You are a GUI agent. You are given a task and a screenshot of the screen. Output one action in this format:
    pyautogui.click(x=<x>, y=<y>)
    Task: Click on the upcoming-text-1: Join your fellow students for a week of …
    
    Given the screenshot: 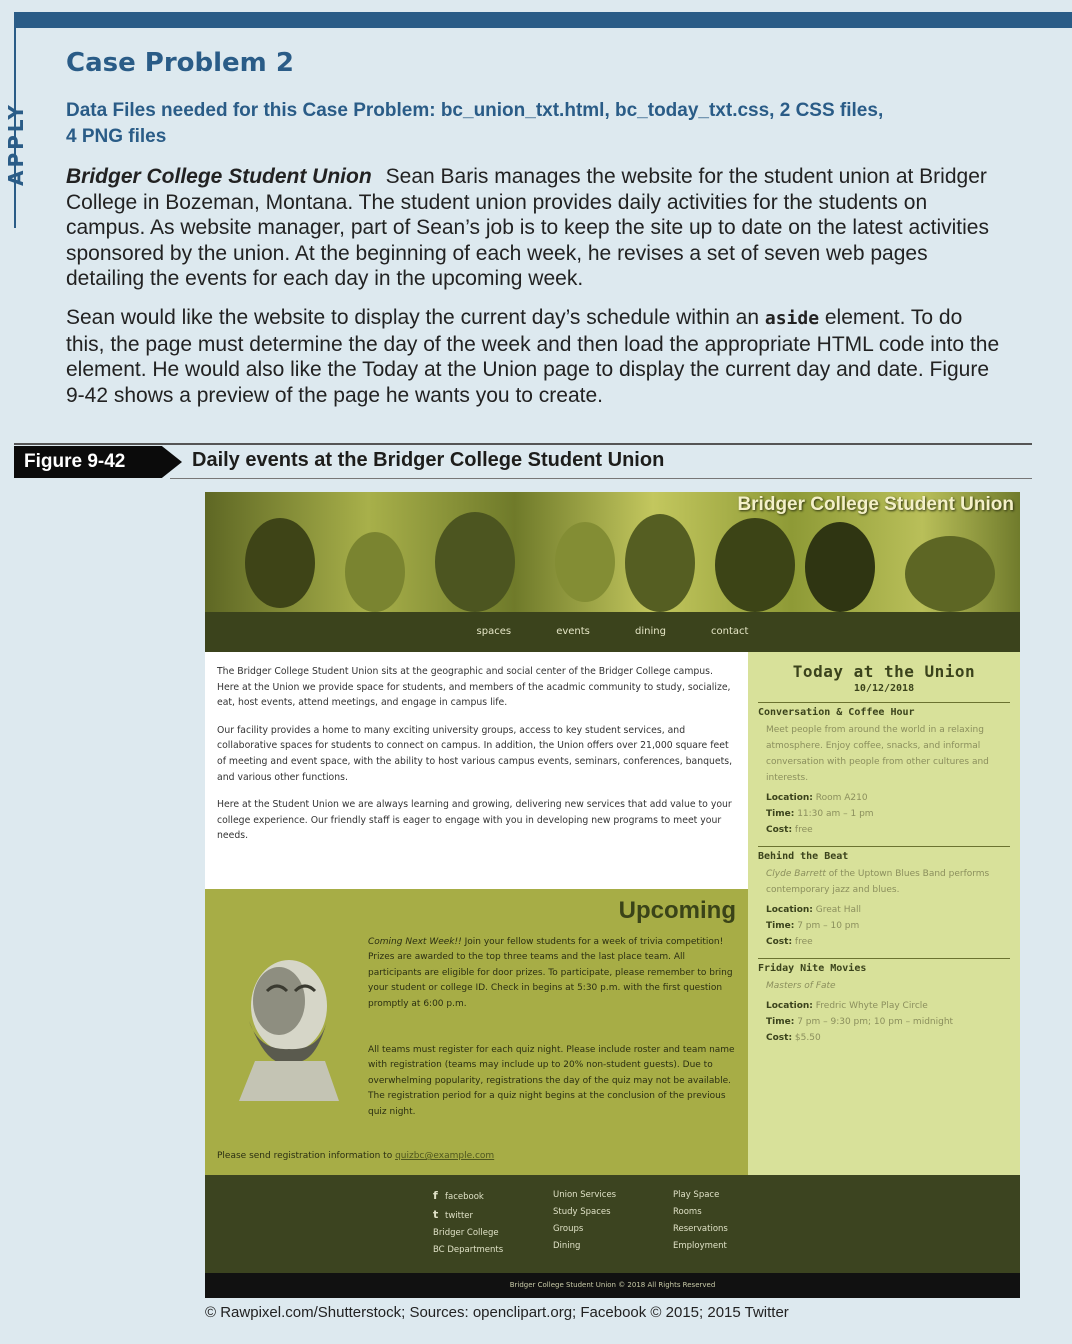 What is the action you would take?
    pyautogui.click(x=550, y=973)
    